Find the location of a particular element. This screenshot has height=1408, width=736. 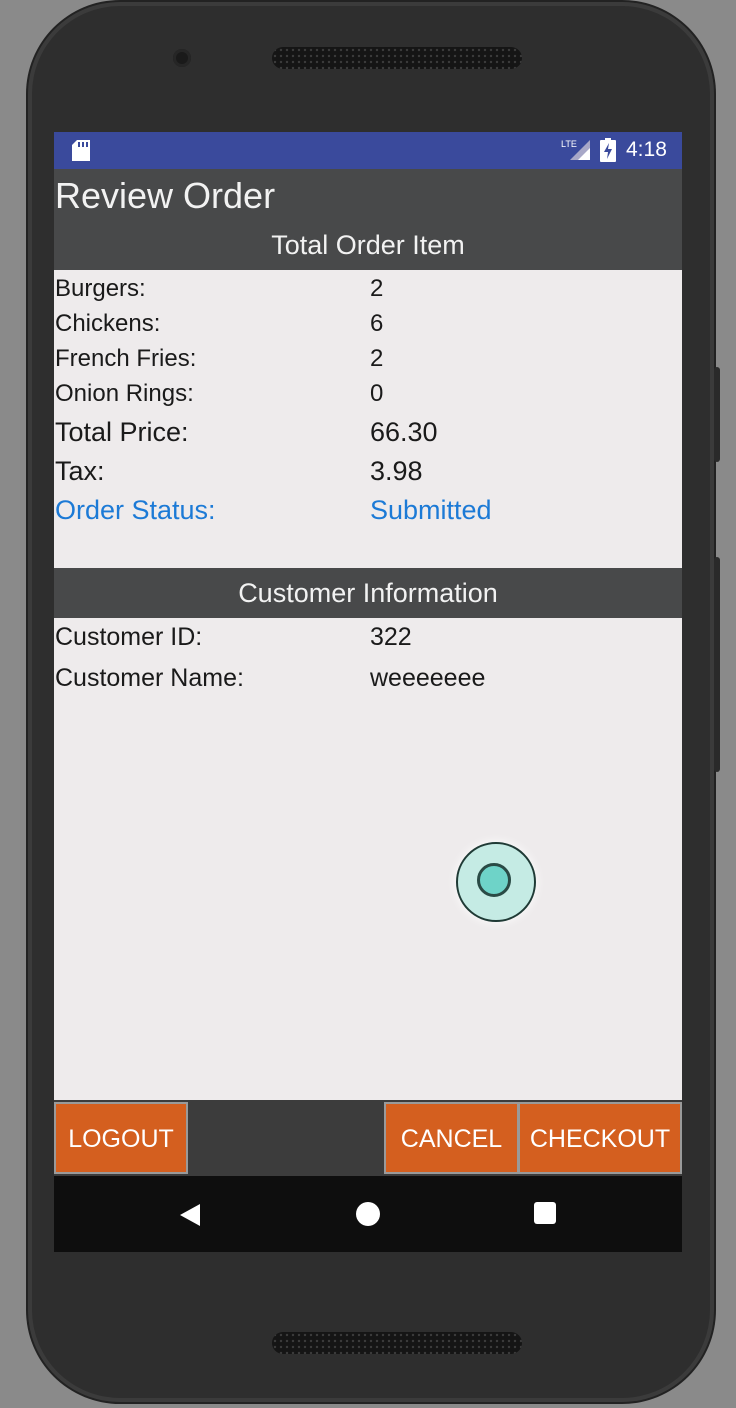

recents-icon is located at coordinates (545, 1213).